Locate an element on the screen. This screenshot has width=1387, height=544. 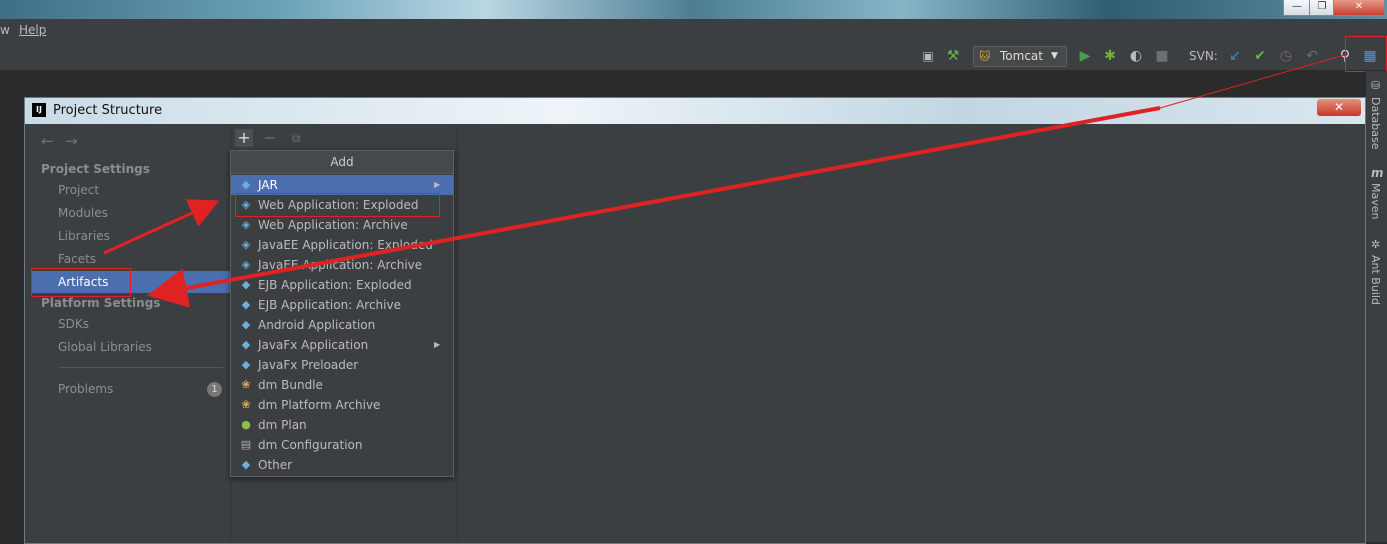
nav-item-sdks: SDKs is located at coordinates (130, 324).